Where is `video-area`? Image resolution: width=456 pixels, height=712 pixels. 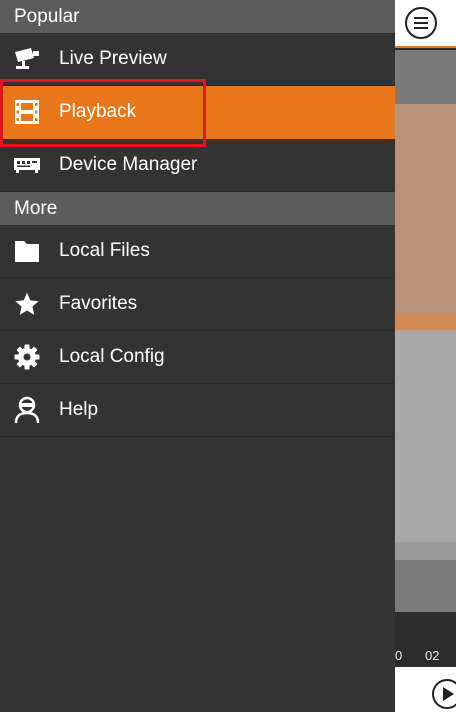 video-area is located at coordinates (425, 436).